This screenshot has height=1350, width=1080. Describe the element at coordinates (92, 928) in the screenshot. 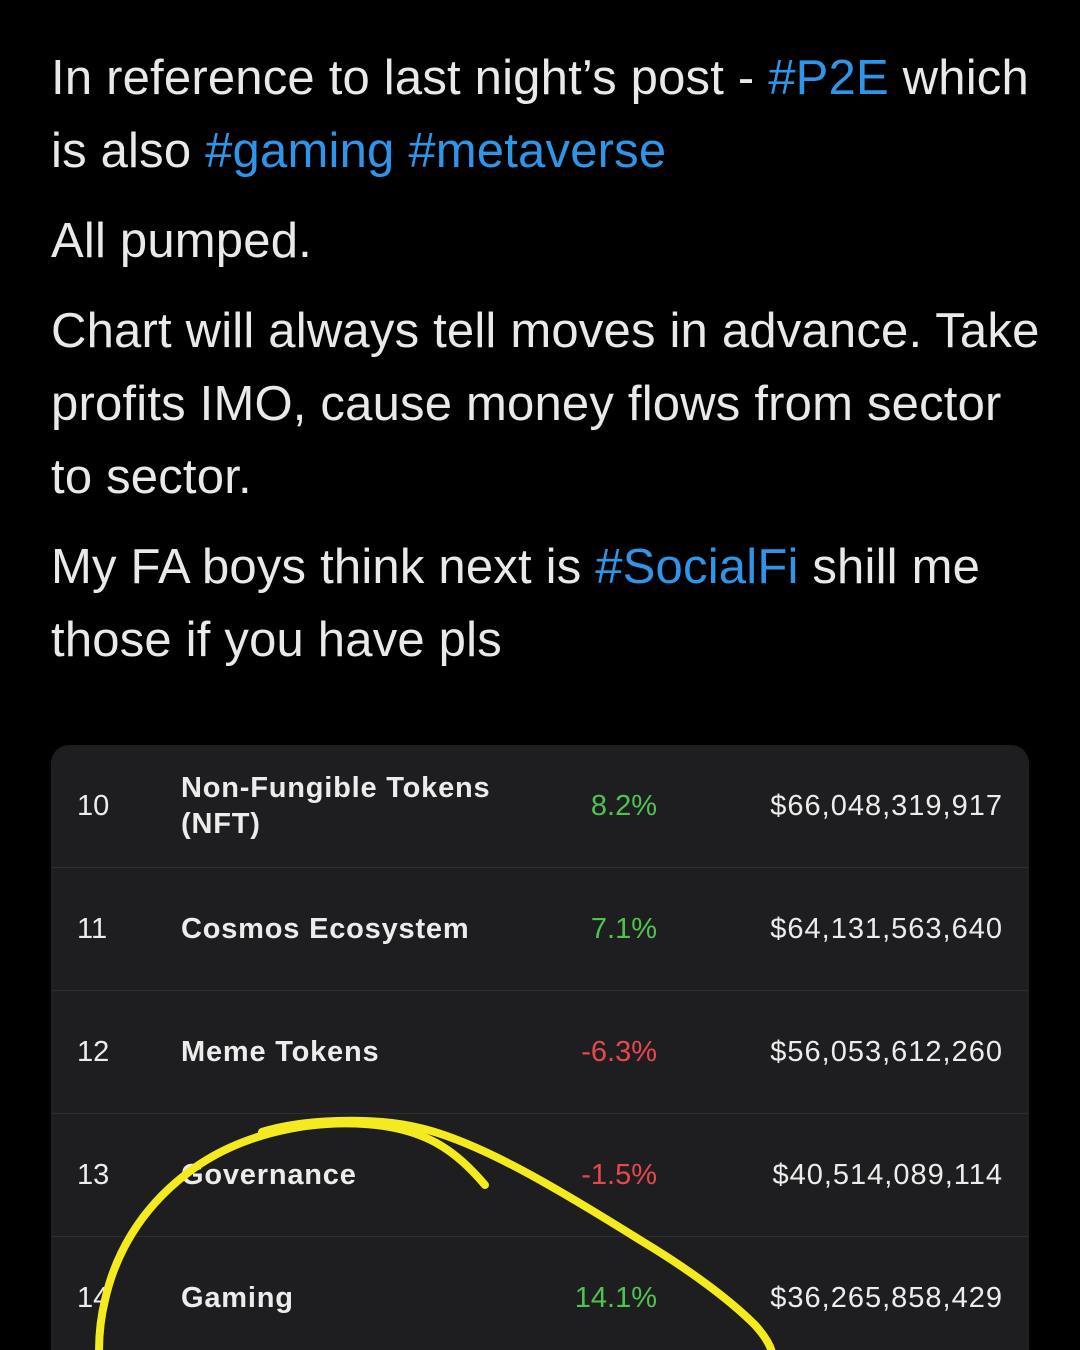

I see `rank-cell: 11` at that location.